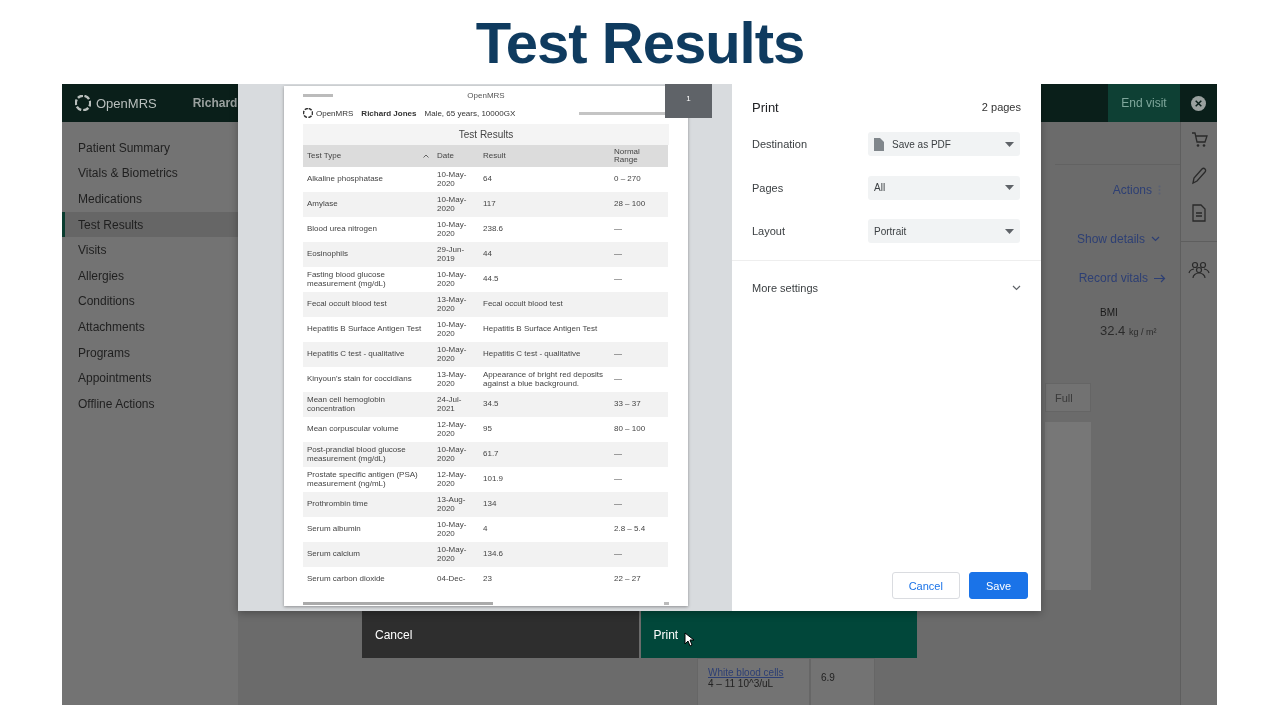 The height and width of the screenshot is (720, 1280). What do you see at coordinates (1155, 239) in the screenshot?
I see `chevron-down-icon` at bounding box center [1155, 239].